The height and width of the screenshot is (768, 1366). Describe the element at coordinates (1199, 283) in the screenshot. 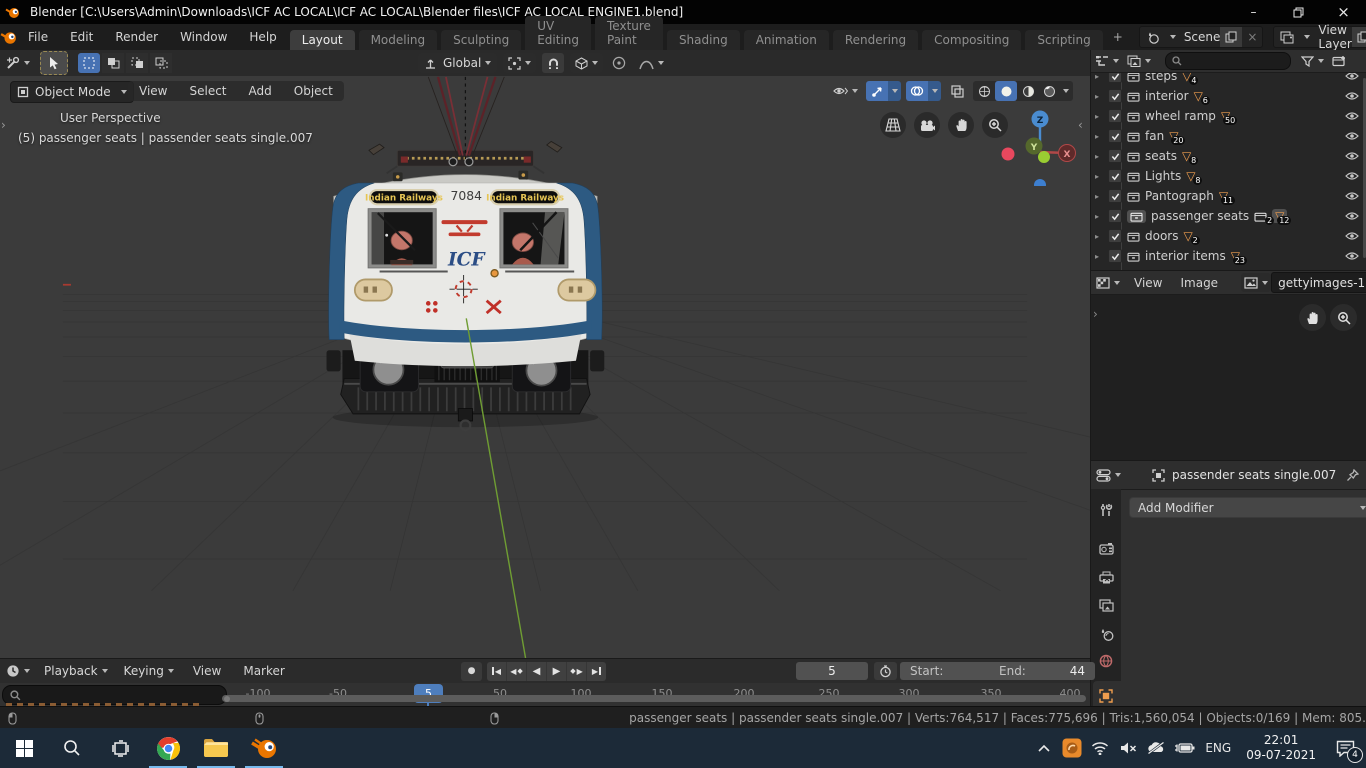

I see `image-menu-image: Image` at that location.